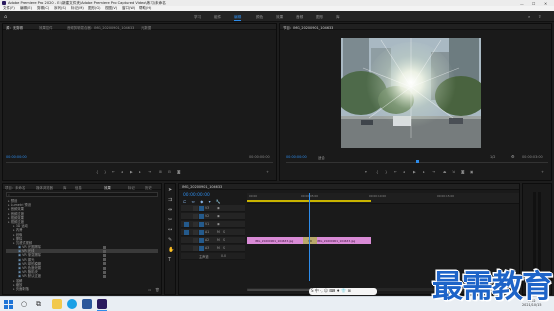 The height and width of the screenshot is (311, 554). I want to click on maximize-button: ☐, so click(533, 3).